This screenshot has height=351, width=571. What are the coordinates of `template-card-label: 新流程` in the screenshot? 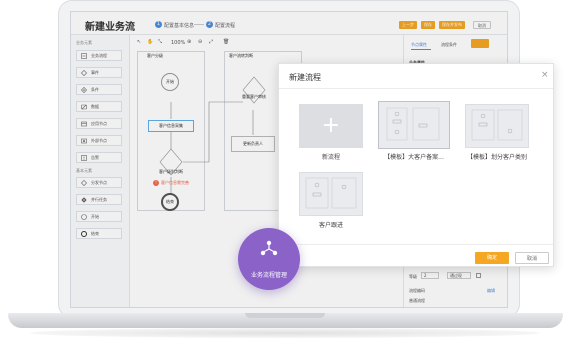 It's located at (330, 157).